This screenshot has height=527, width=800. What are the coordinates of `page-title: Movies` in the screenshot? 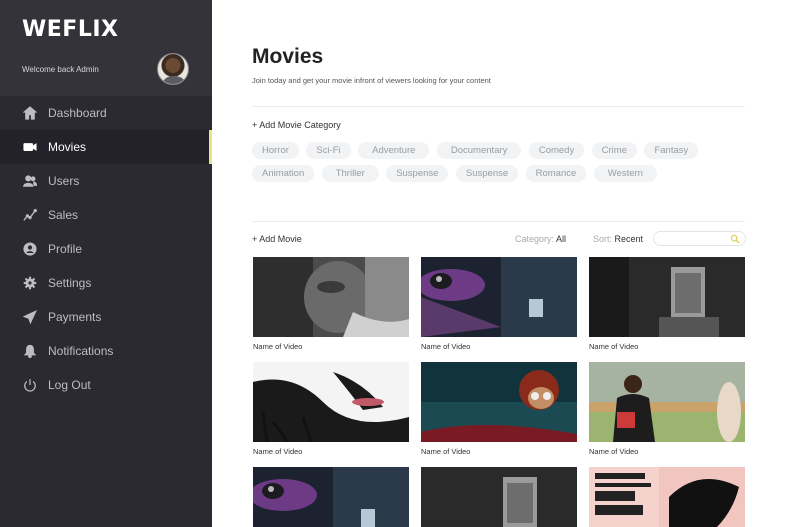 It's located at (288, 56).